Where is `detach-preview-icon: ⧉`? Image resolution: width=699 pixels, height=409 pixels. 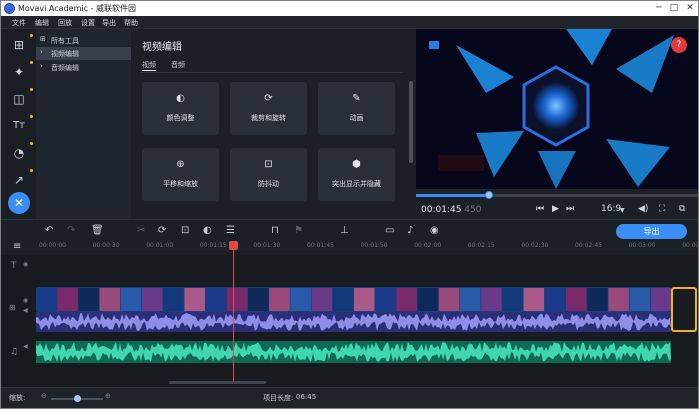 detach-preview-icon: ⧉ is located at coordinates (682, 209).